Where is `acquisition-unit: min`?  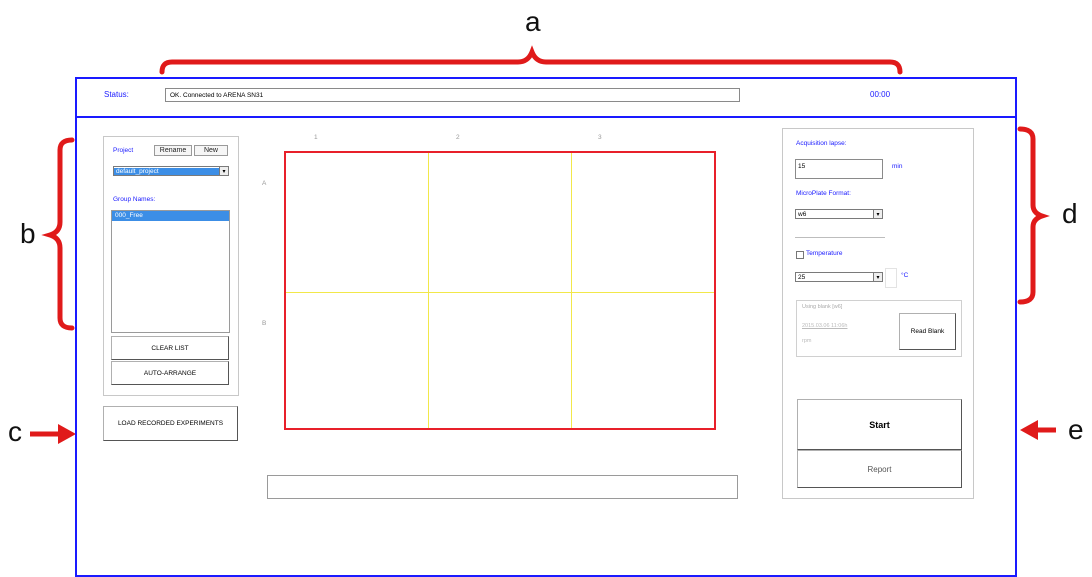 acquisition-unit: min is located at coordinates (897, 166).